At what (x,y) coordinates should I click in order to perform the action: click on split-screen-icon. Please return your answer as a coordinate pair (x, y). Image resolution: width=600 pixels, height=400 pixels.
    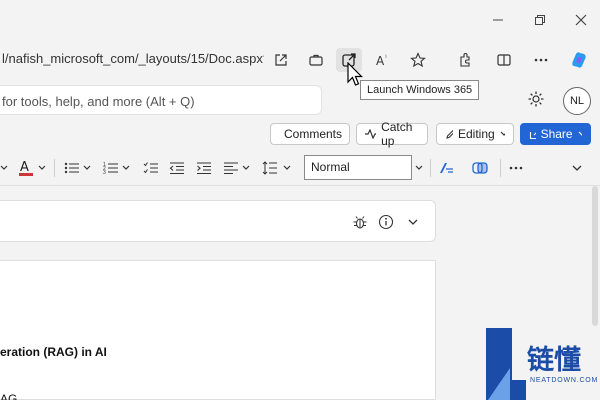
    Looking at the image, I should click on (504, 60).